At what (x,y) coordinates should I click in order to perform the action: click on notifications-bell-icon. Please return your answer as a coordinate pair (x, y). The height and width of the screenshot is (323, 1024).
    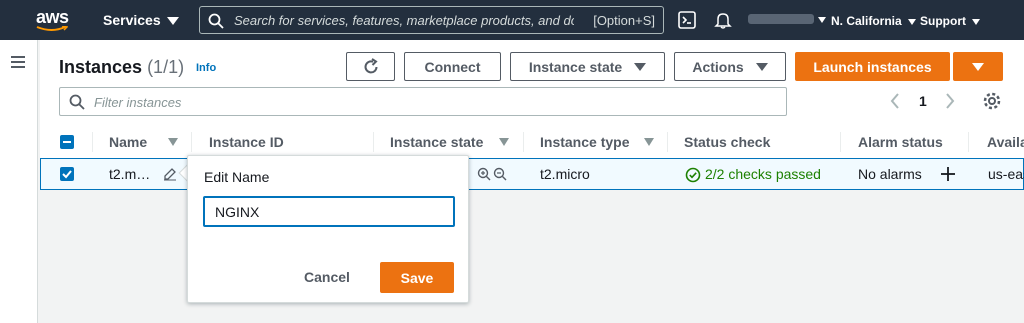
    Looking at the image, I should click on (723, 20).